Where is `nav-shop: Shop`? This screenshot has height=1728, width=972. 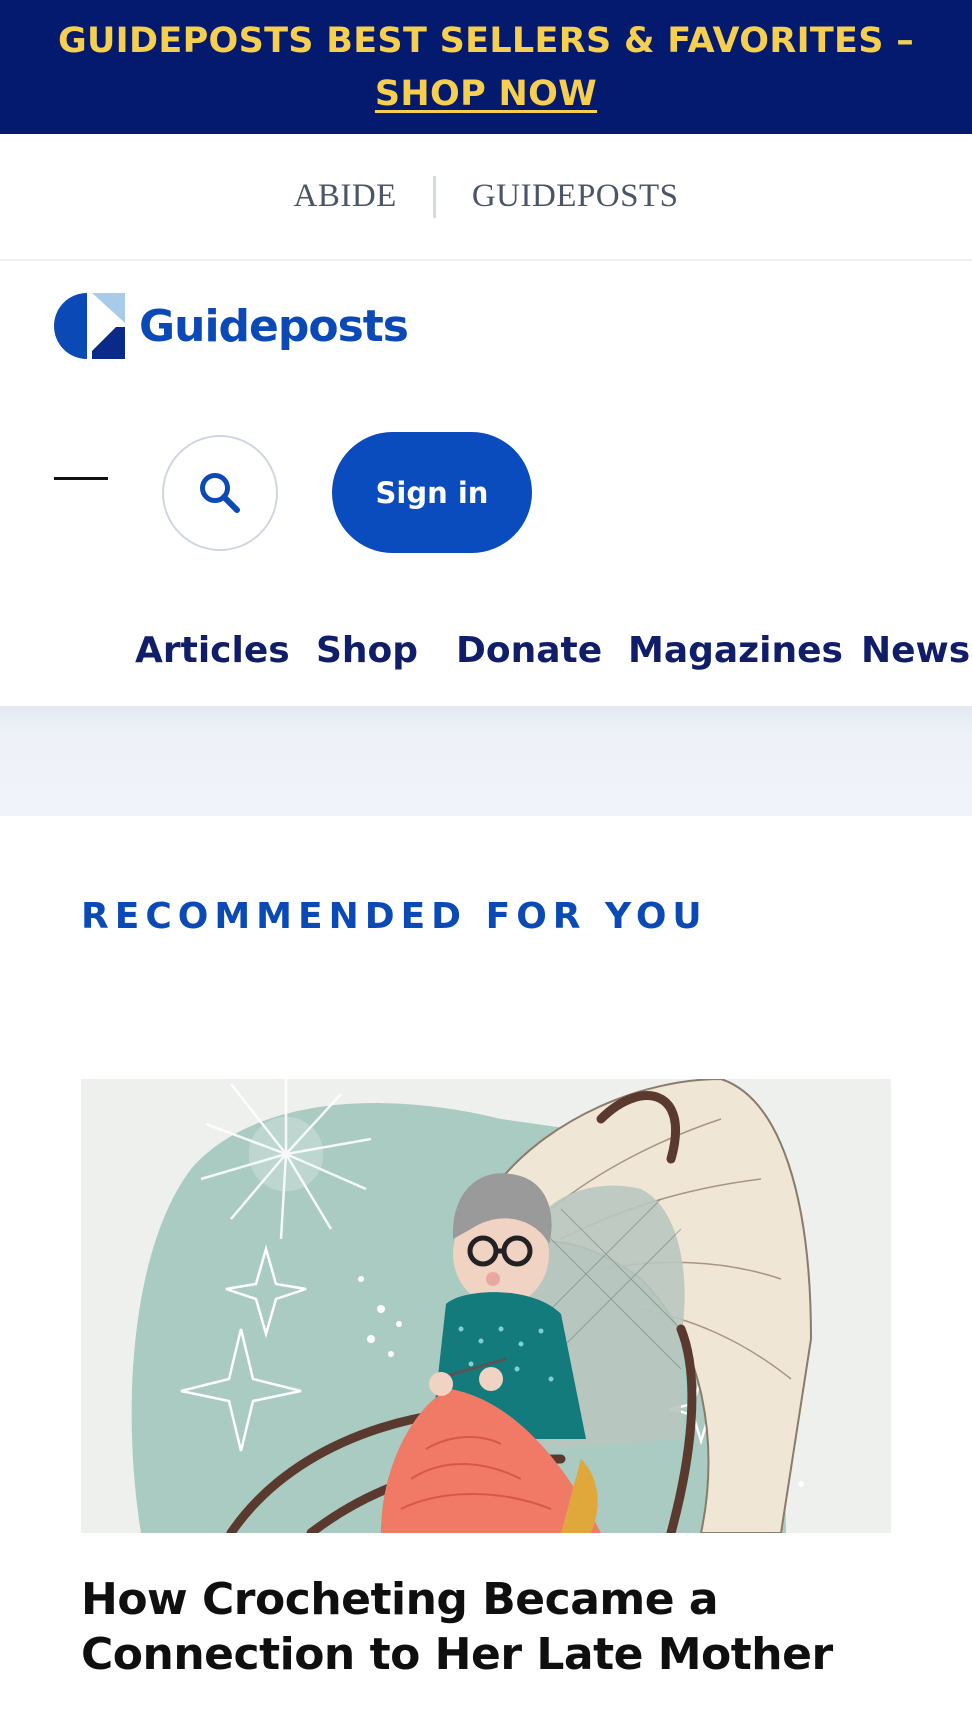 nav-shop: Shop is located at coordinates (367, 650).